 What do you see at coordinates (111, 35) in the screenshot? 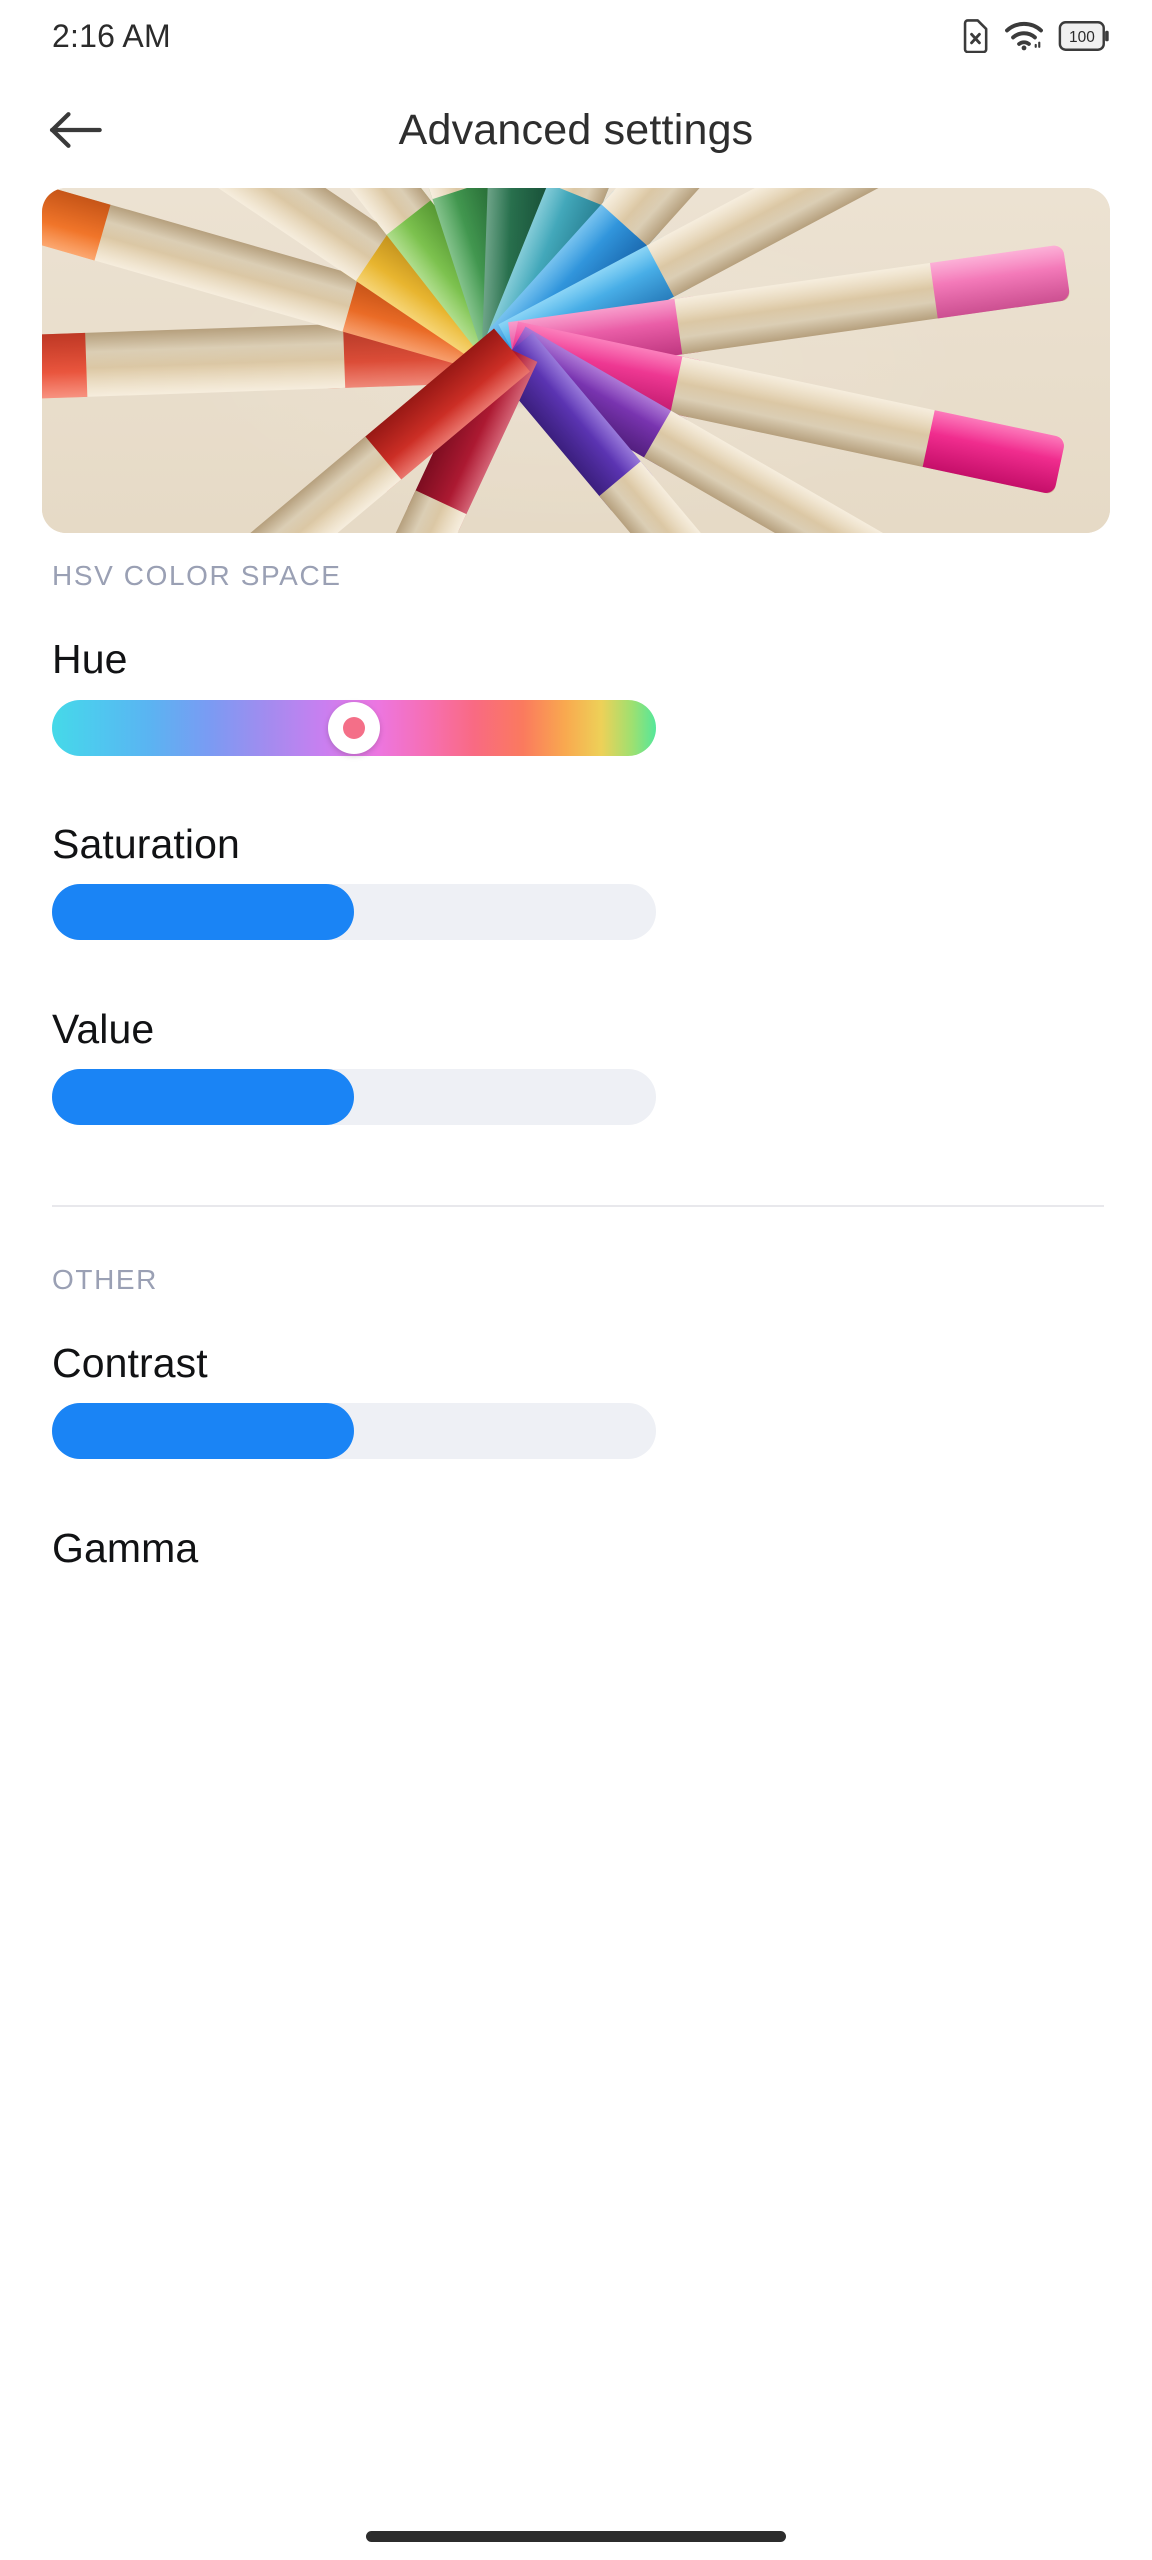
I see `status-bar-clock: 2:16 AM` at bounding box center [111, 35].